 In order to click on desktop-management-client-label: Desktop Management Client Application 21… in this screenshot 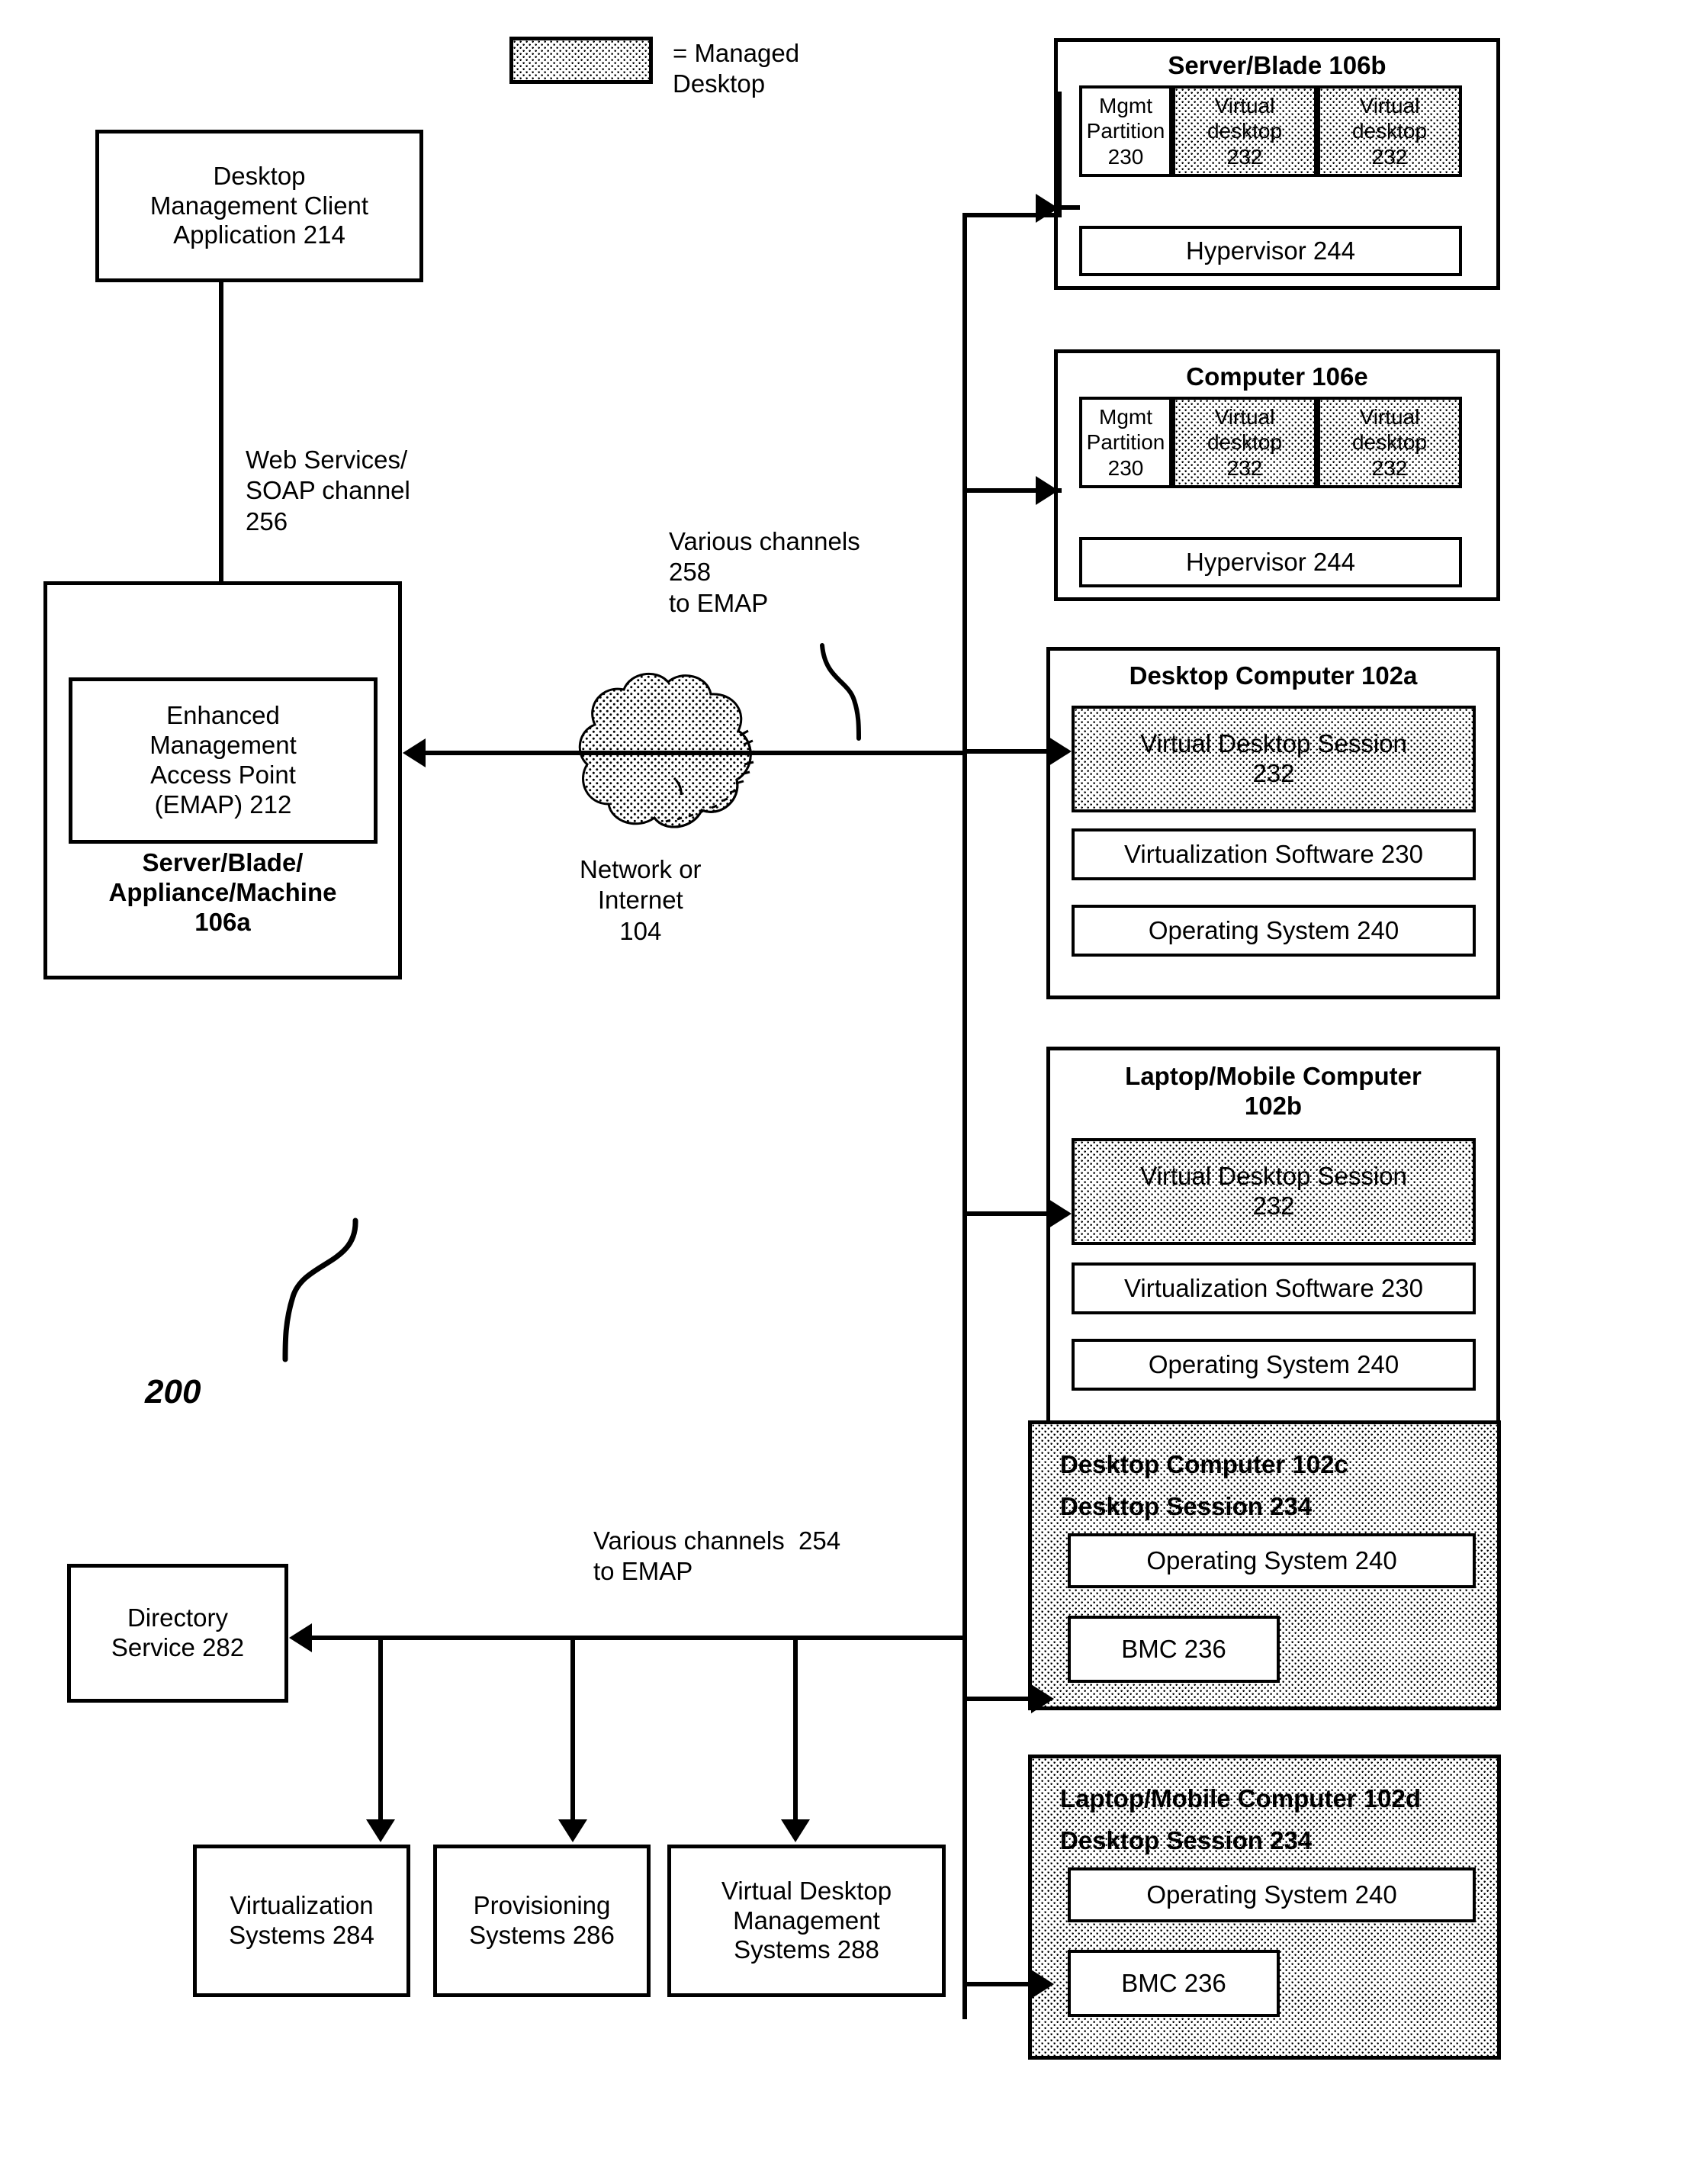, I will do `click(259, 206)`.